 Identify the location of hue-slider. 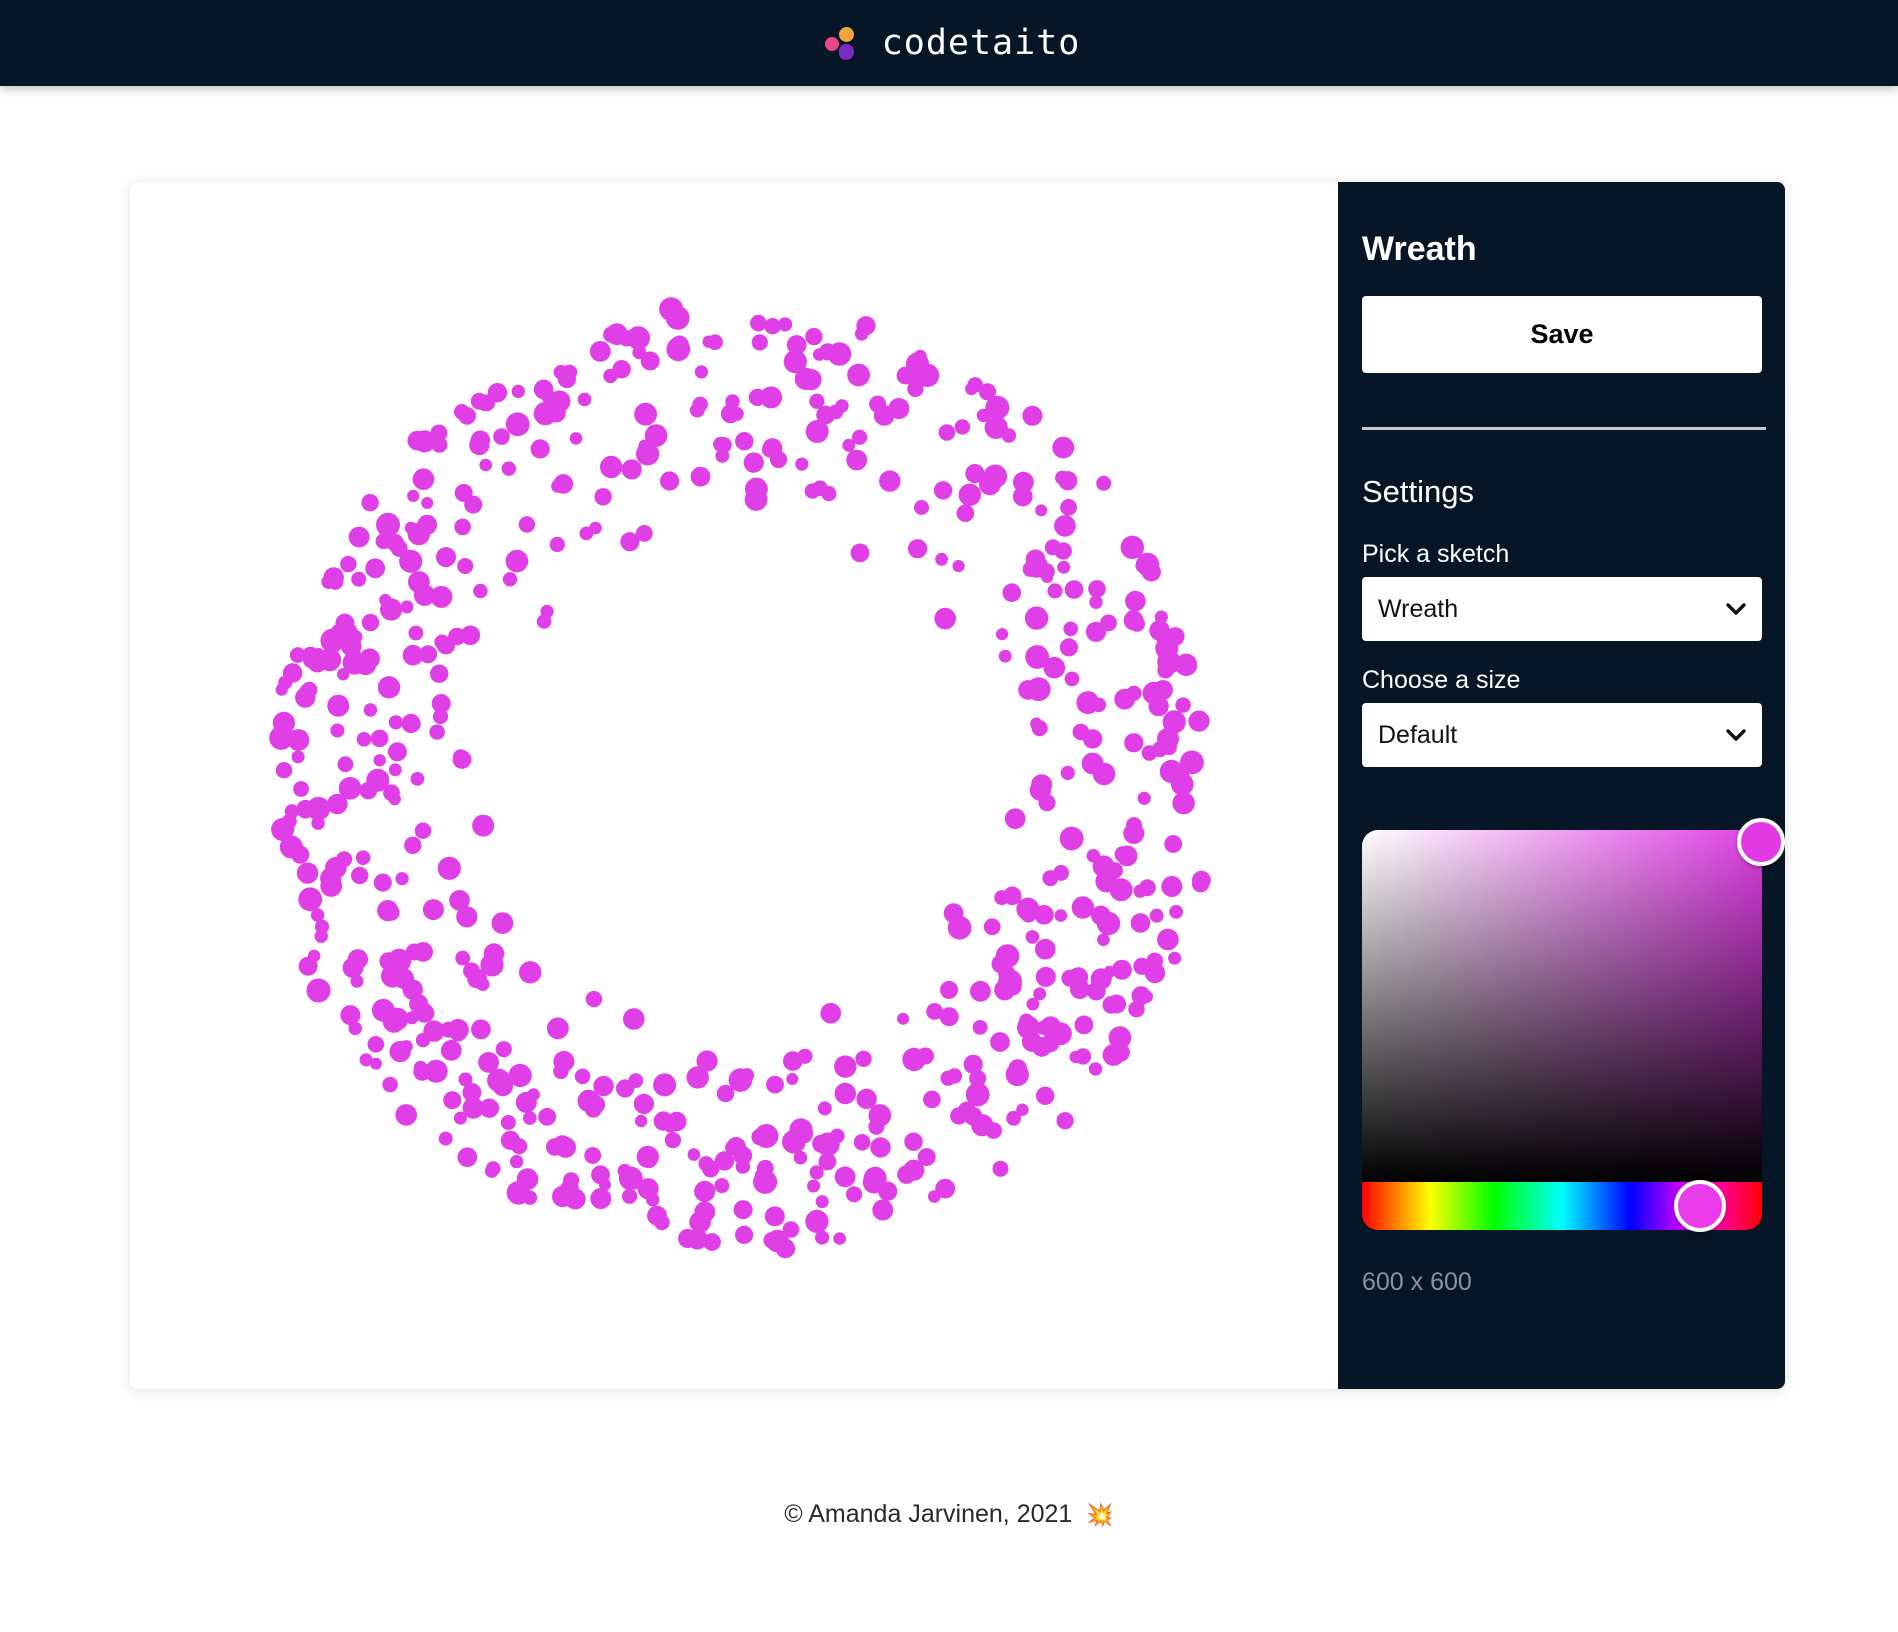
(1562, 1206).